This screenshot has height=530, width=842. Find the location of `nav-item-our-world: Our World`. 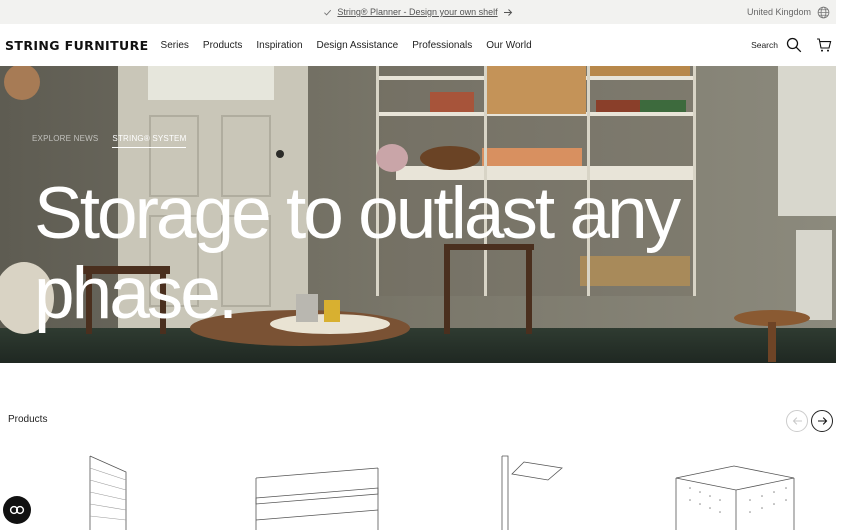

nav-item-our-world: Our World is located at coordinates (508, 45).